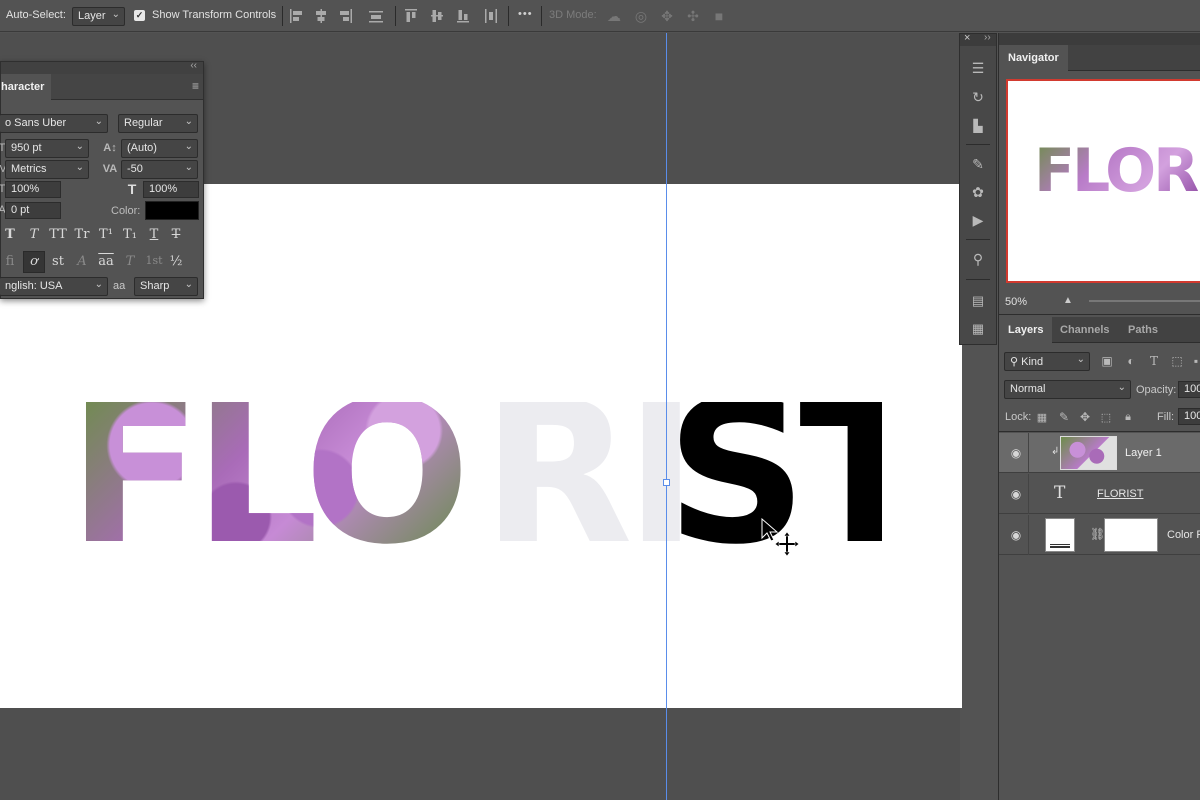 Image resolution: width=1200 pixels, height=800 pixels. Describe the element at coordinates (525, 14) in the screenshot. I see `more-options-icon: •••` at that location.